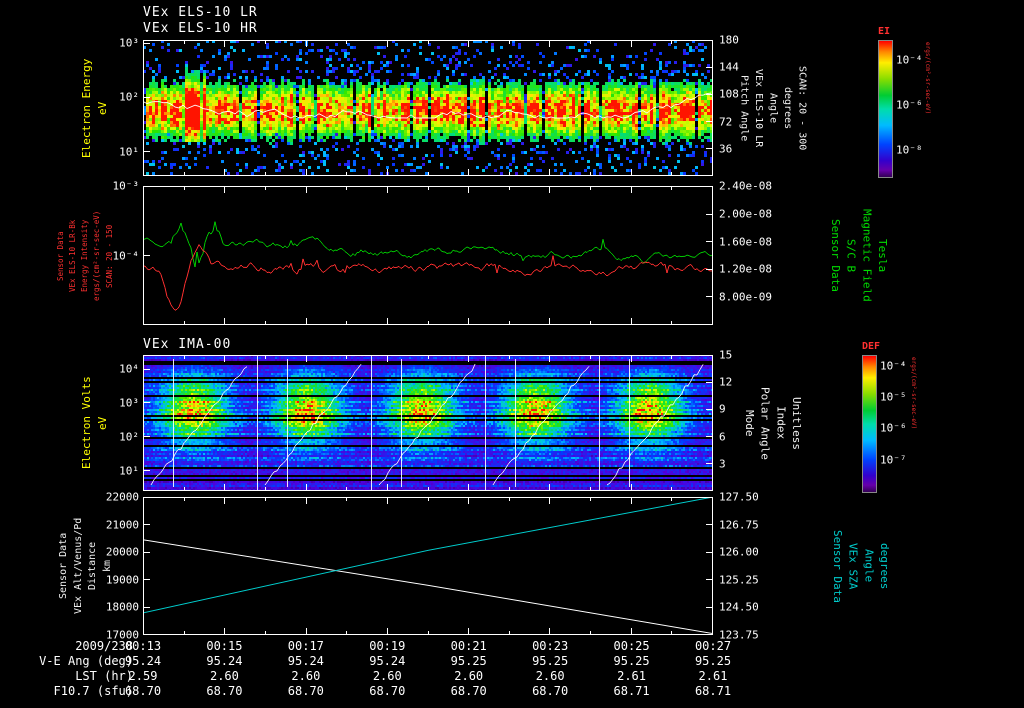 The width and height of the screenshot is (1024, 708). I want to click on data-row-value: 2.61, so click(632, 676).